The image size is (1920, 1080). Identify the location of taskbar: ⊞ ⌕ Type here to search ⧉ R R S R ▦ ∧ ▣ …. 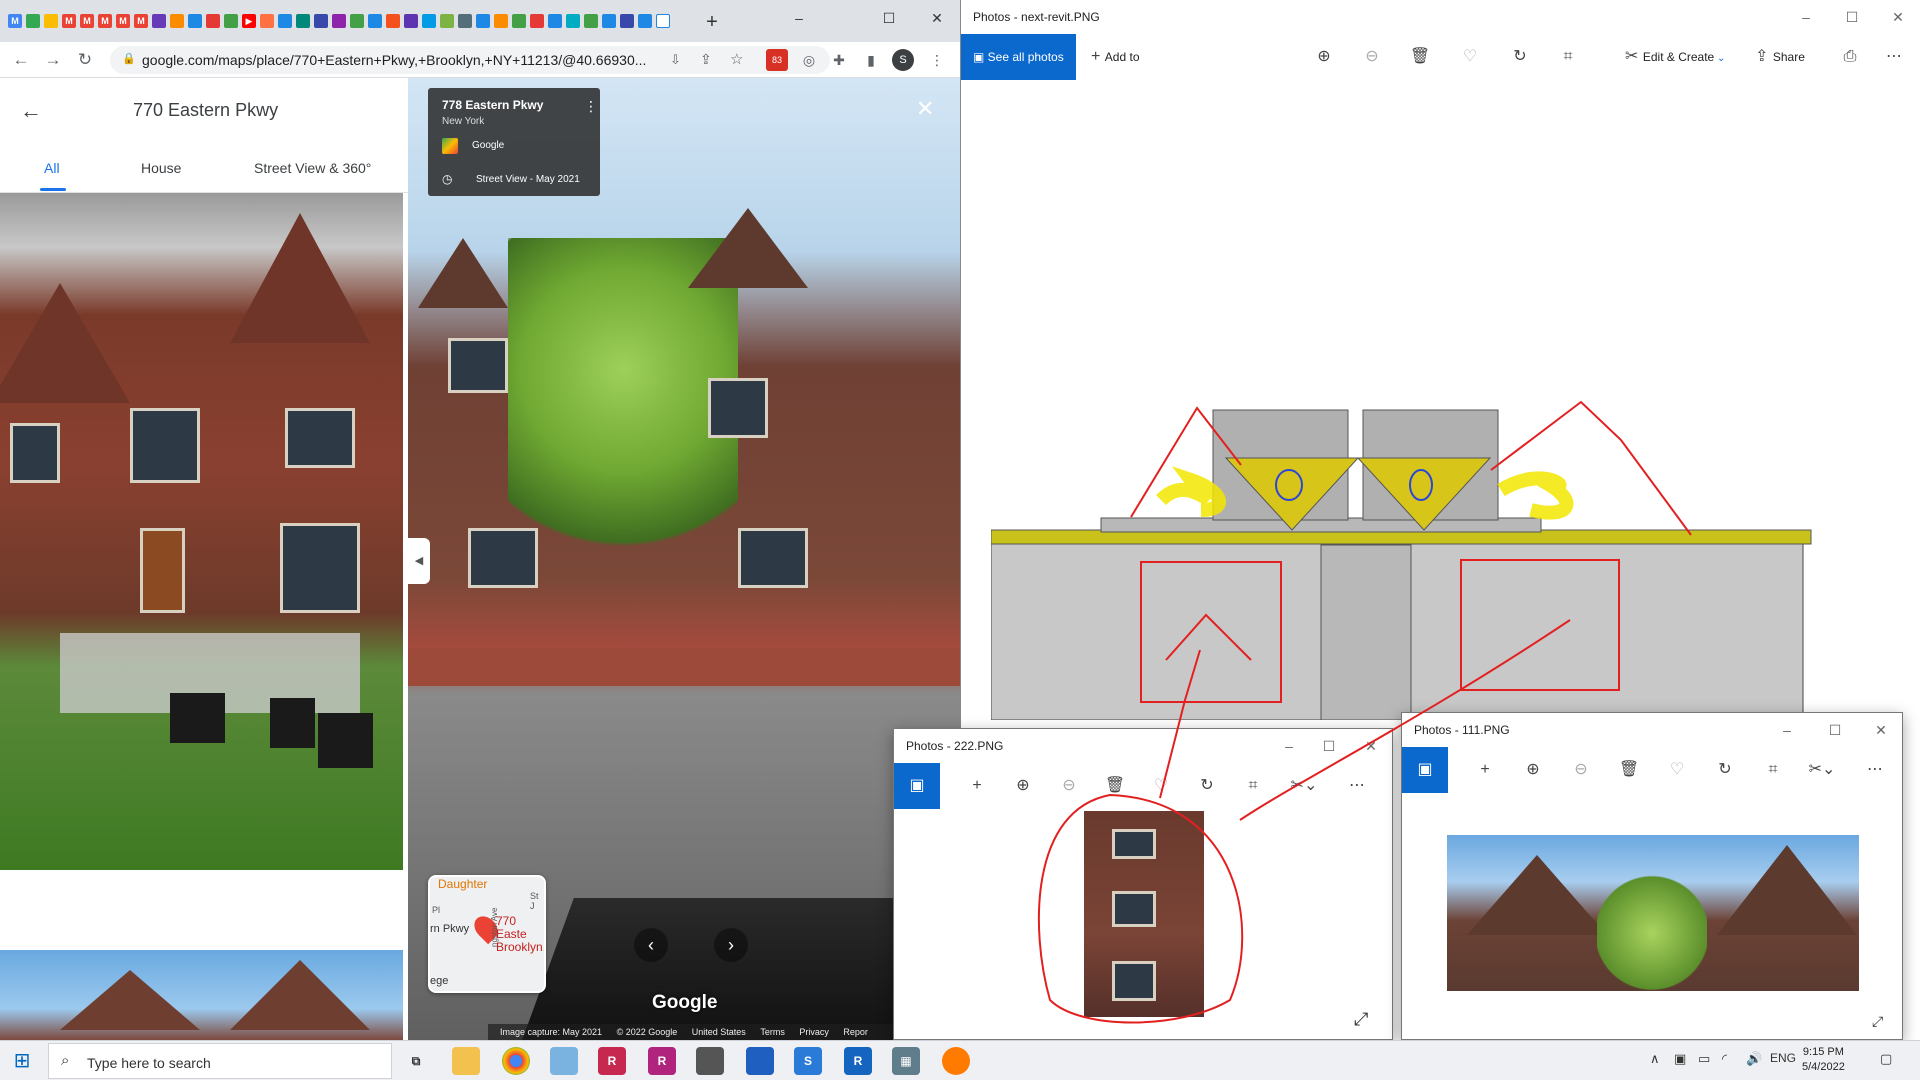
(960, 1060).